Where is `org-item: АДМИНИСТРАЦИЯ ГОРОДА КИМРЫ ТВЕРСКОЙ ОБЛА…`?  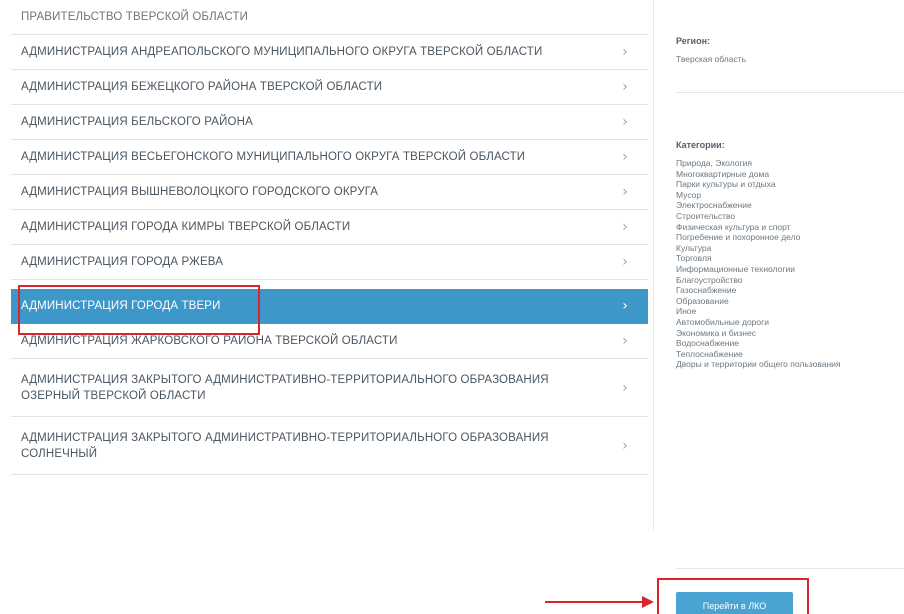
org-item: АДМИНИСТРАЦИЯ ГОРОДА КИМРЫ ТВЕРСКОЙ ОБЛА… is located at coordinates (329, 227).